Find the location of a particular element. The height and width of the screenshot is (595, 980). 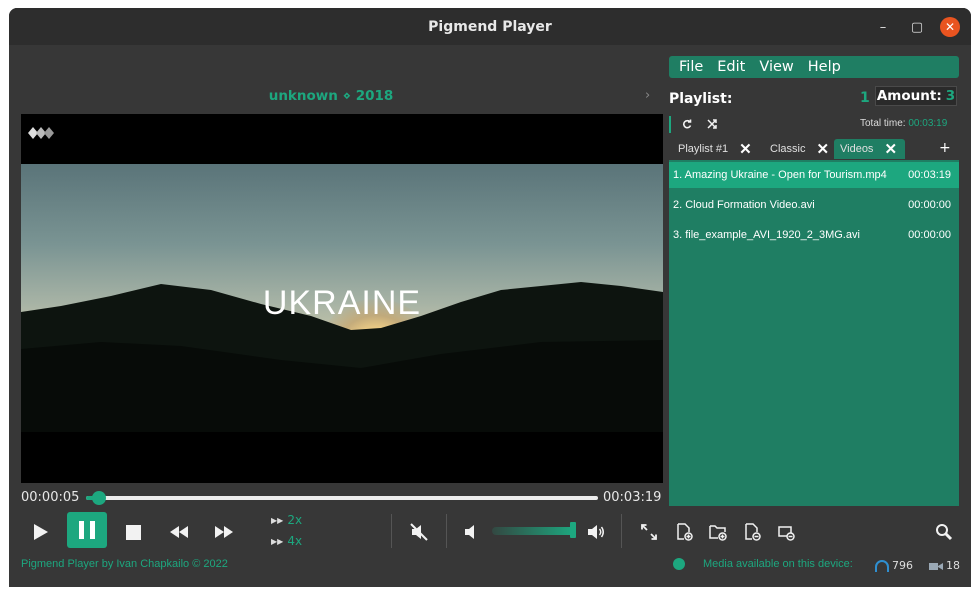

volume-low-icon is located at coordinates (469, 532).